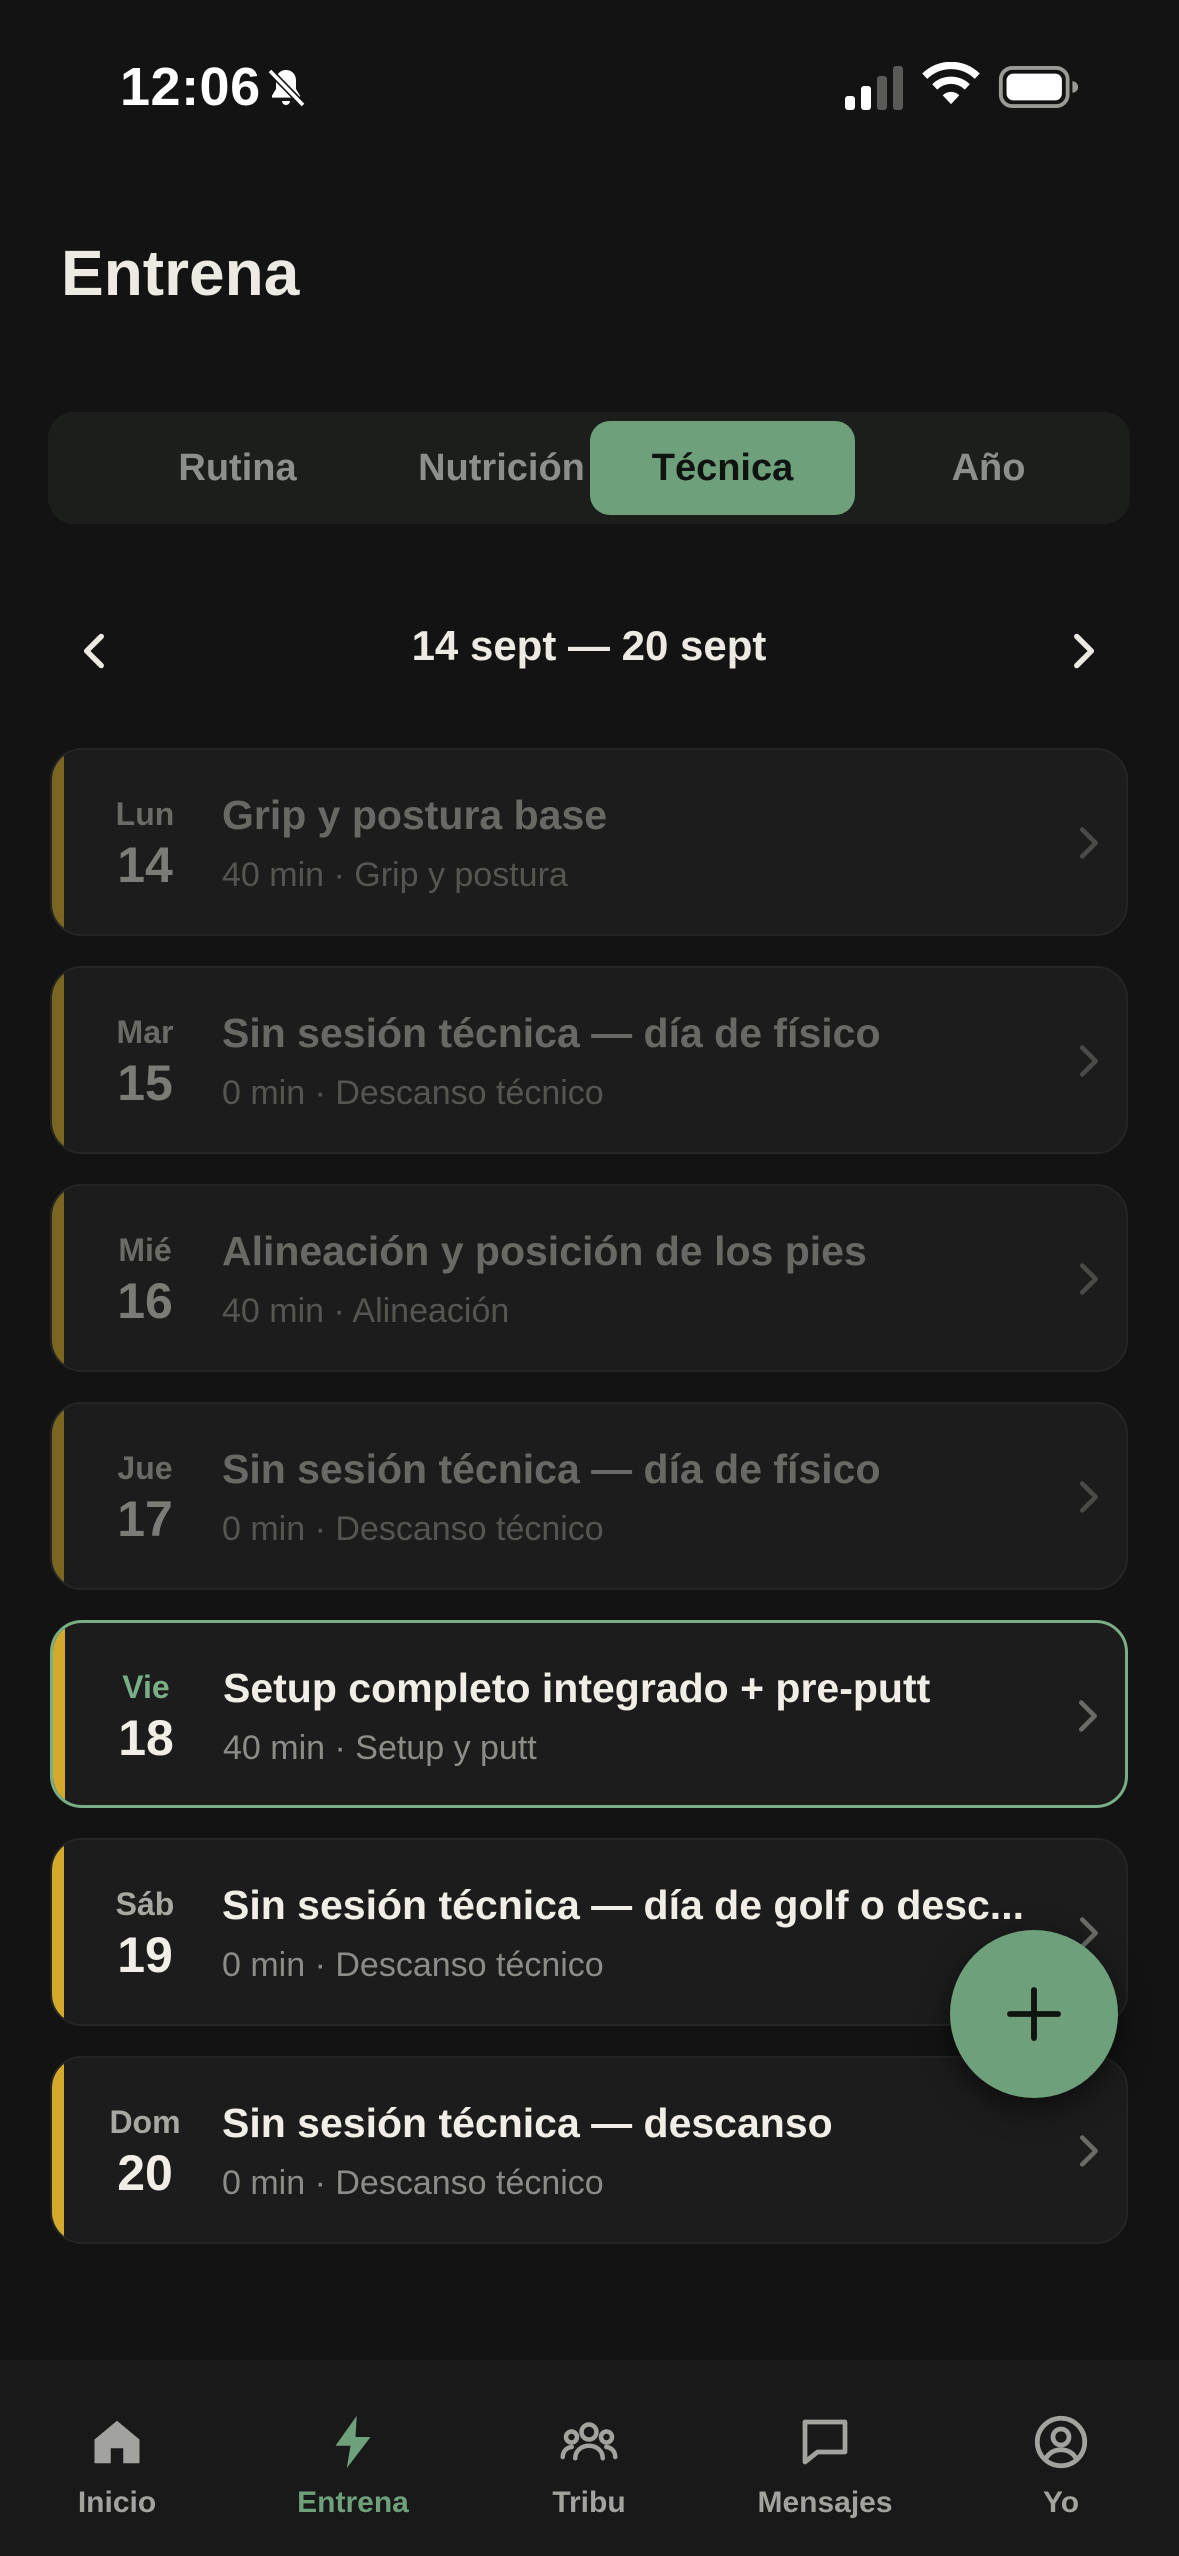 The image size is (1179, 2556). I want to click on week-range-label: 14 sept — 20 sept, so click(589, 645).